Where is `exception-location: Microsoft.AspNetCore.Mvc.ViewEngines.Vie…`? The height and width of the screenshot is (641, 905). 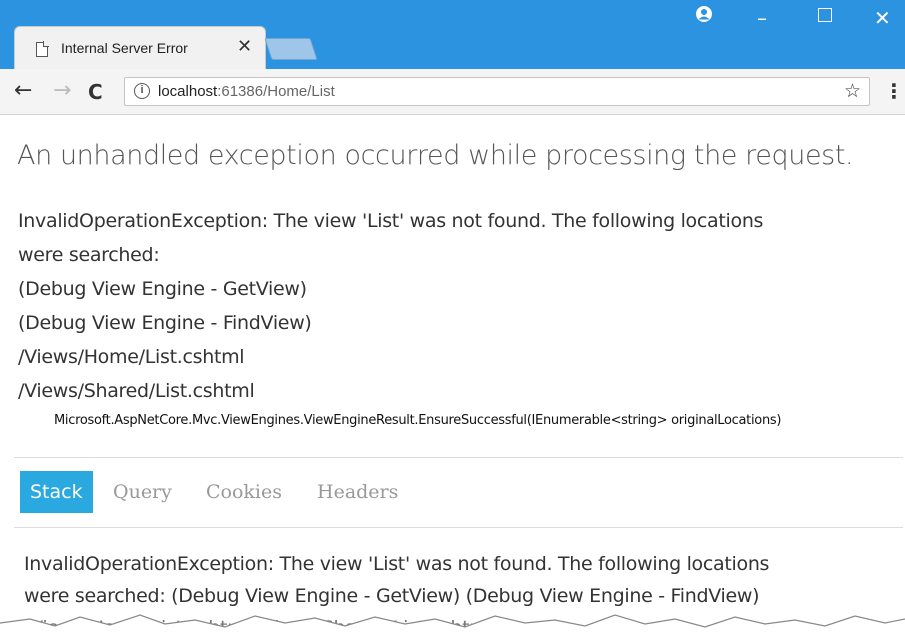
exception-location: Microsoft.AspNetCore.Mvc.ViewEngines.Vie… is located at coordinates (418, 420).